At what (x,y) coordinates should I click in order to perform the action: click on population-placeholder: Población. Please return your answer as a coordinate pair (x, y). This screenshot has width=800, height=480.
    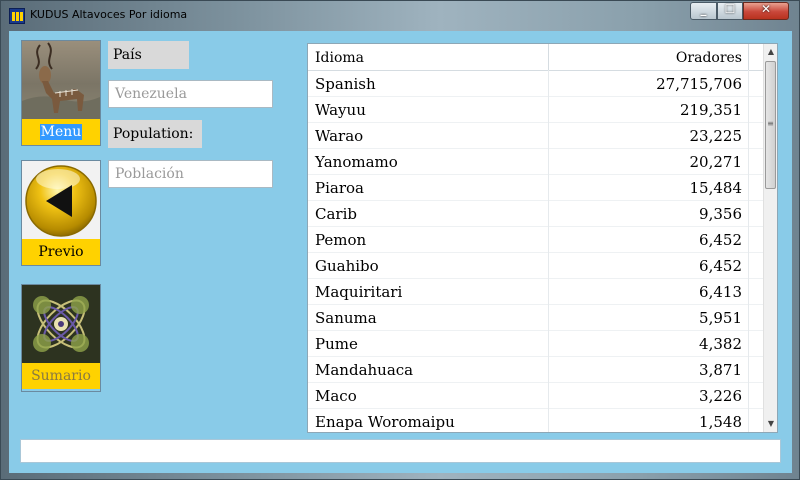
    Looking at the image, I should click on (149, 174).